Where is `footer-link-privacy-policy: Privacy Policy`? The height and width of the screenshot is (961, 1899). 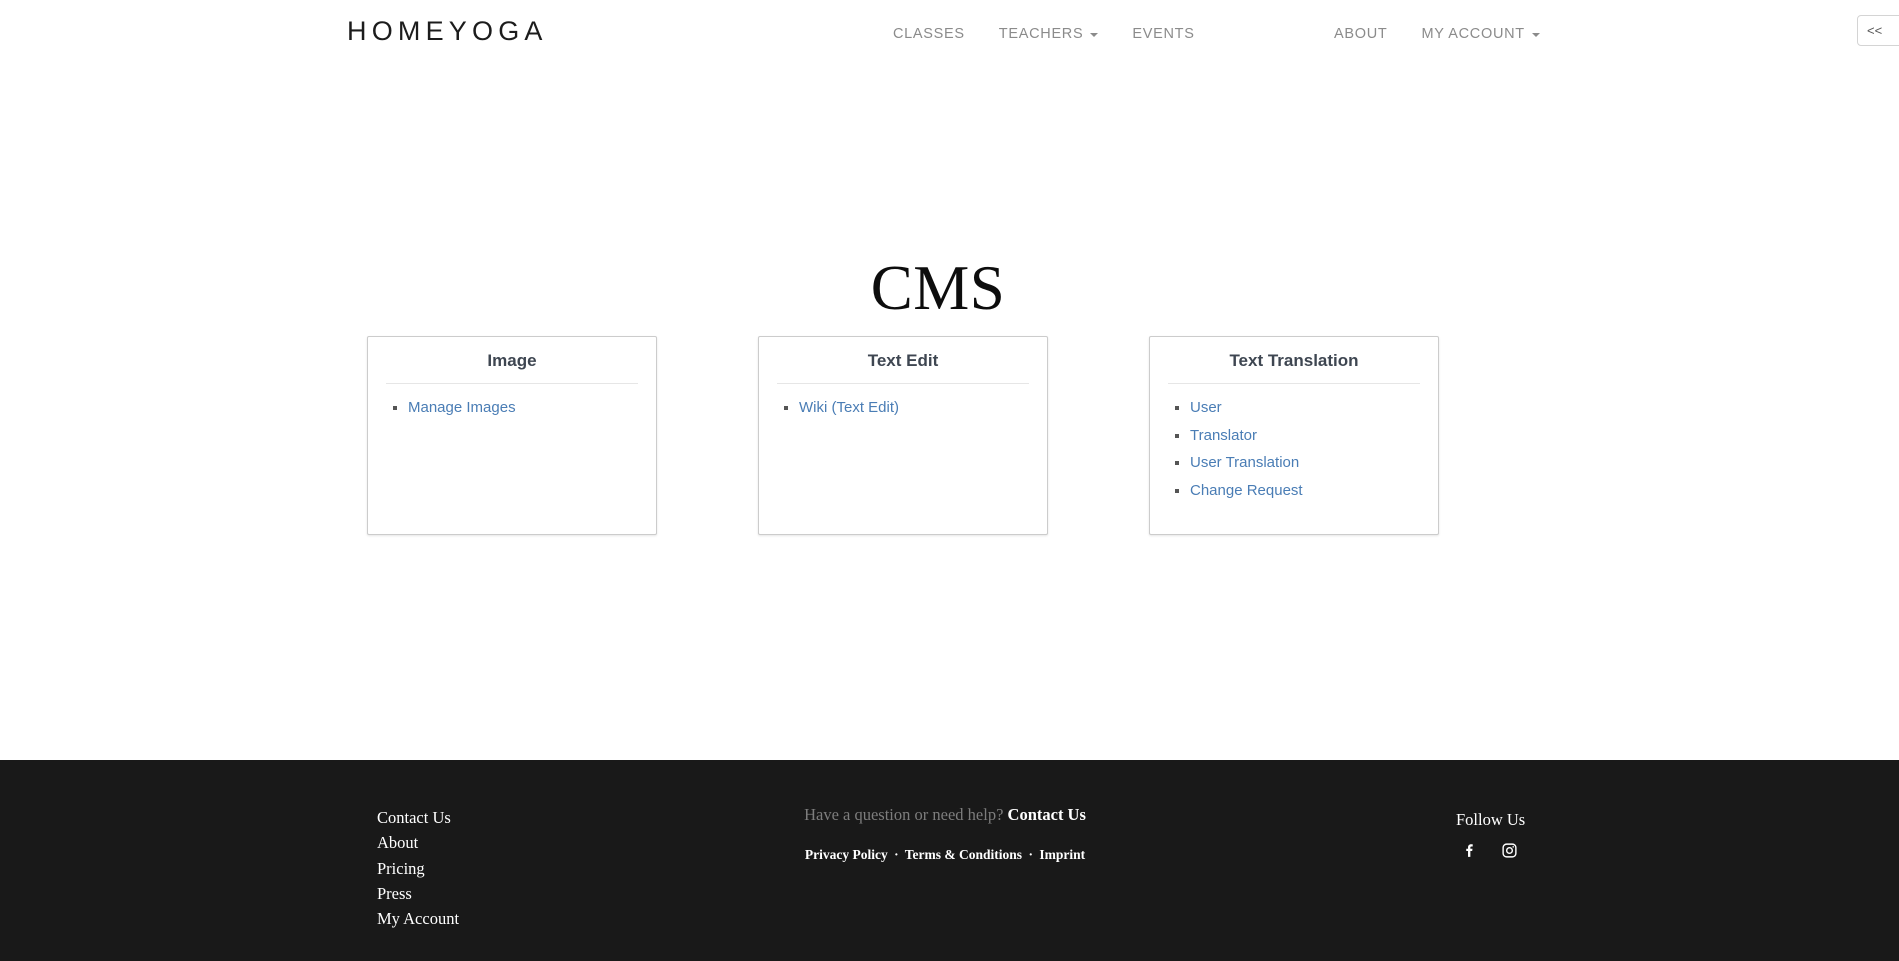
footer-link-privacy-policy: Privacy Policy is located at coordinates (846, 854).